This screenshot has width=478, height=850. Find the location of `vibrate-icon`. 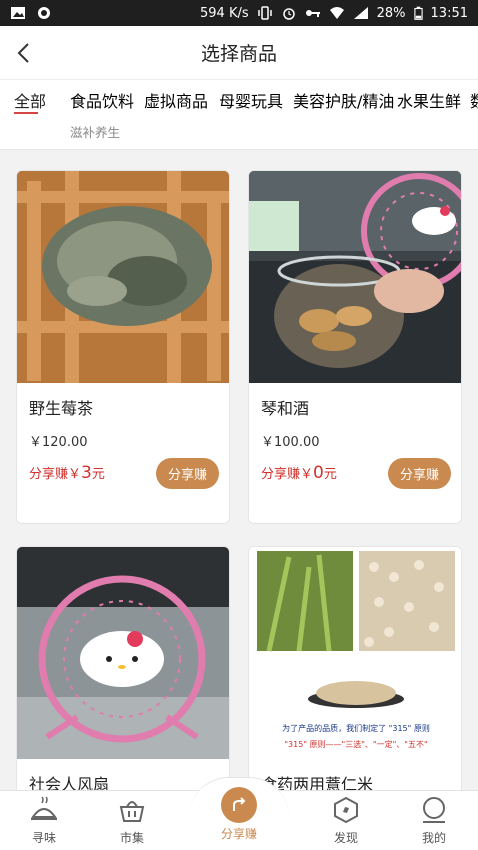

vibrate-icon is located at coordinates (264, 13).